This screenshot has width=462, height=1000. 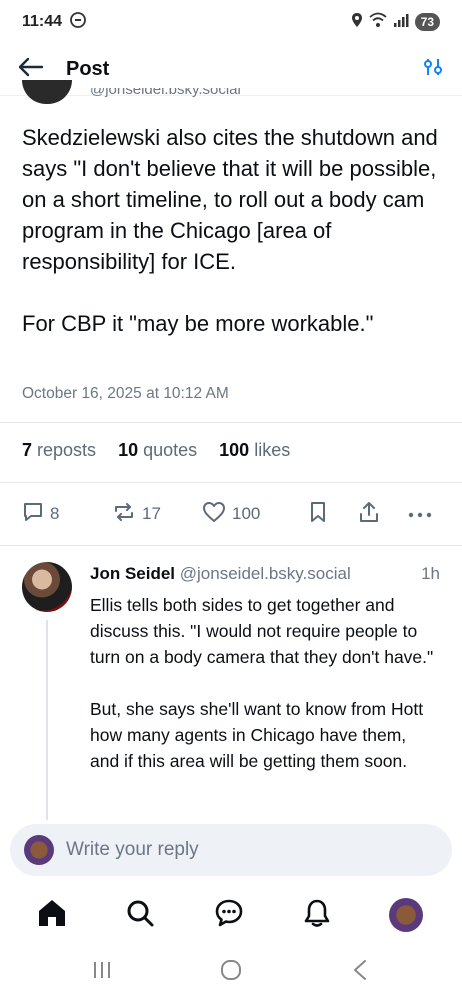 What do you see at coordinates (55, 513) in the screenshot?
I see `reply-count: 8` at bounding box center [55, 513].